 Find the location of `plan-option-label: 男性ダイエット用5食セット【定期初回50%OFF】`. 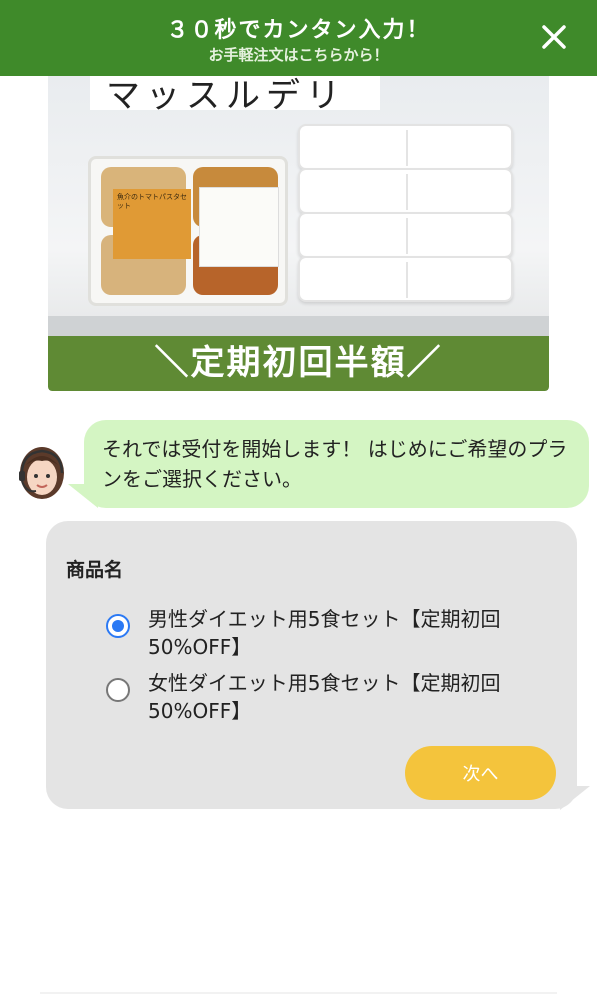

plan-option-label: 男性ダイエット用5食セット【定期初回50%OFF】 is located at coordinates (324, 633).